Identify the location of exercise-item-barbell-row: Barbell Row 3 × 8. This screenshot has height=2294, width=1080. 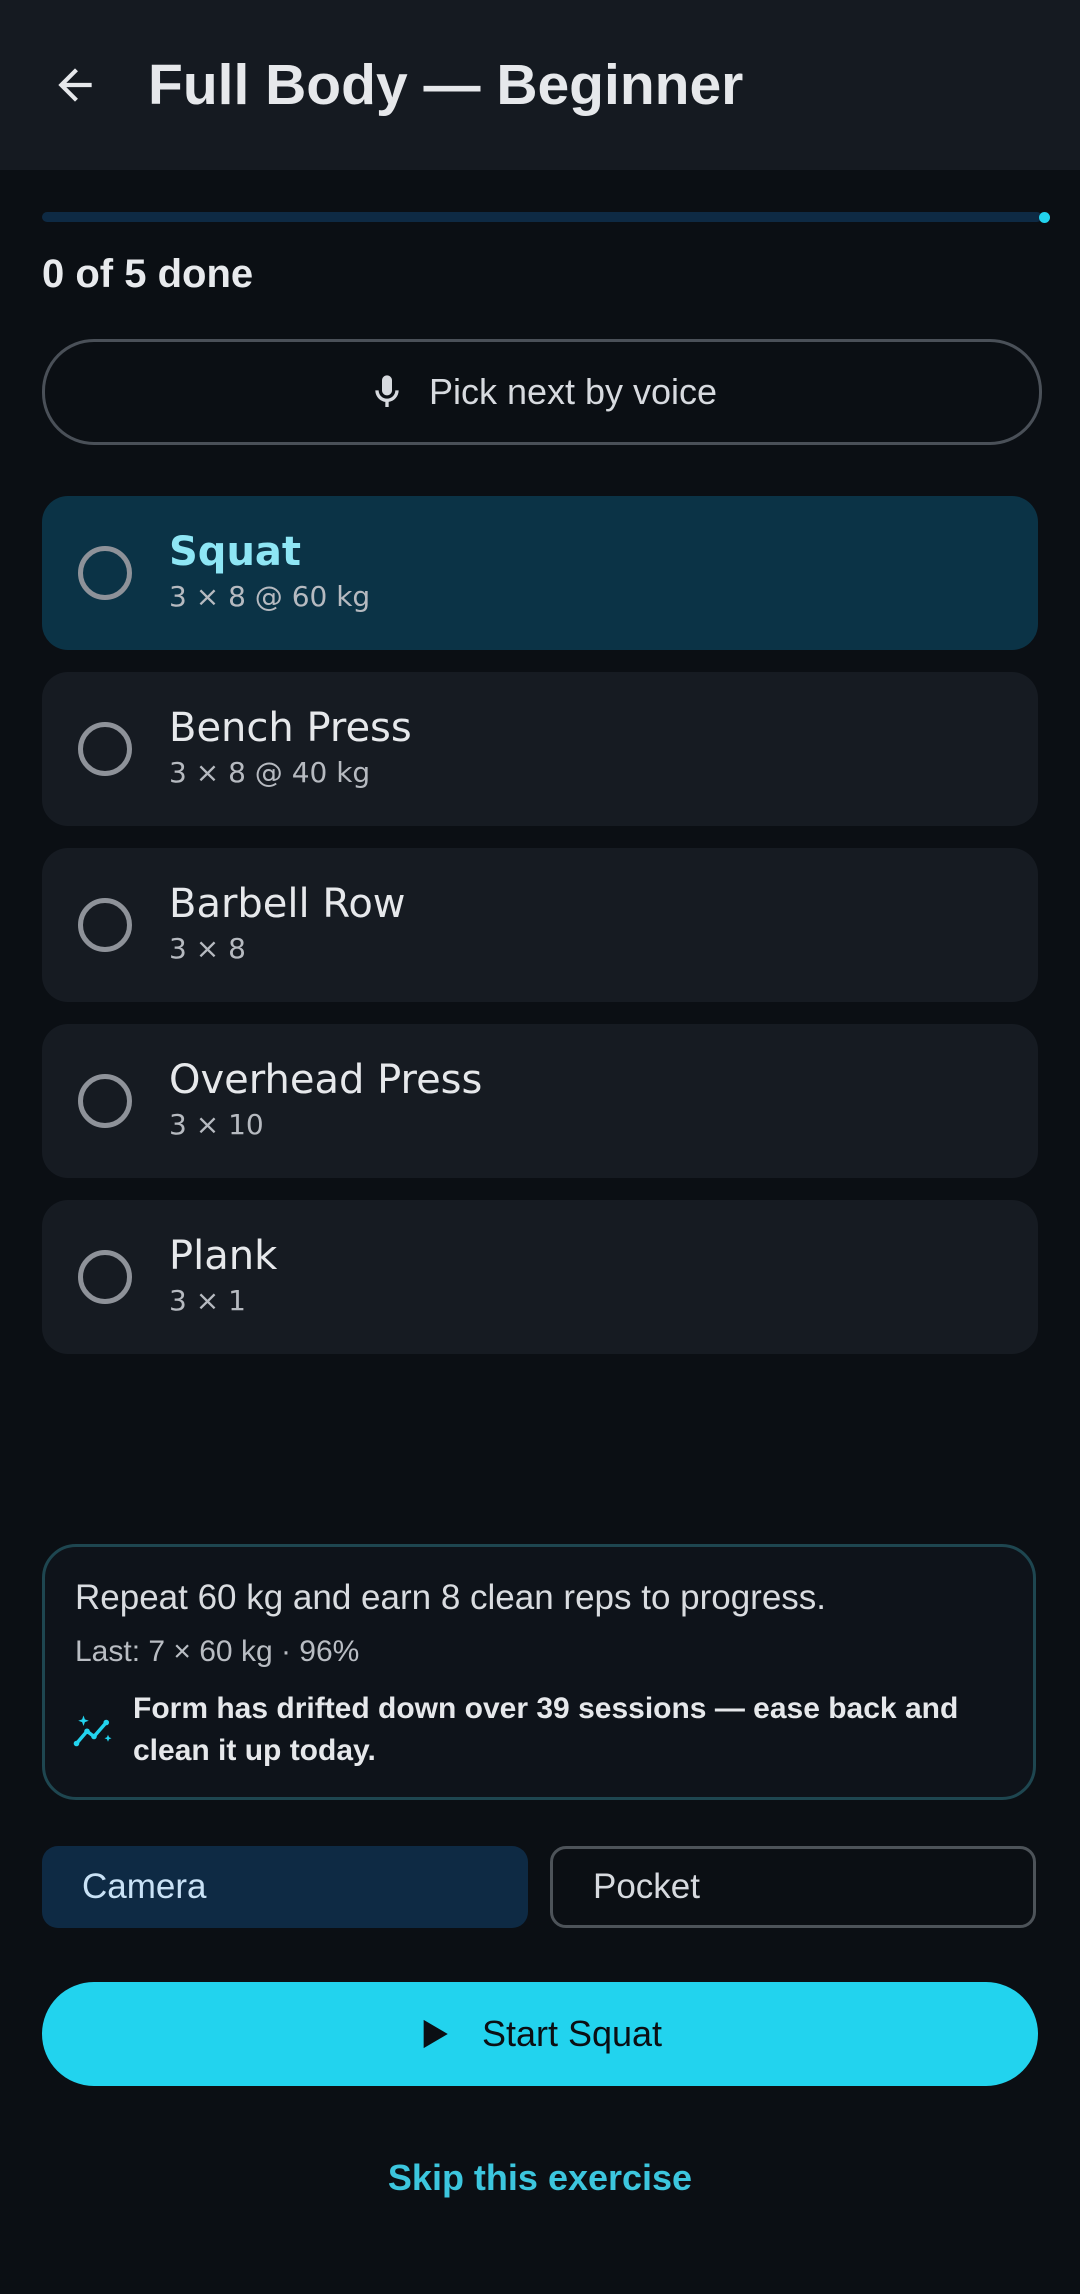
(540, 925).